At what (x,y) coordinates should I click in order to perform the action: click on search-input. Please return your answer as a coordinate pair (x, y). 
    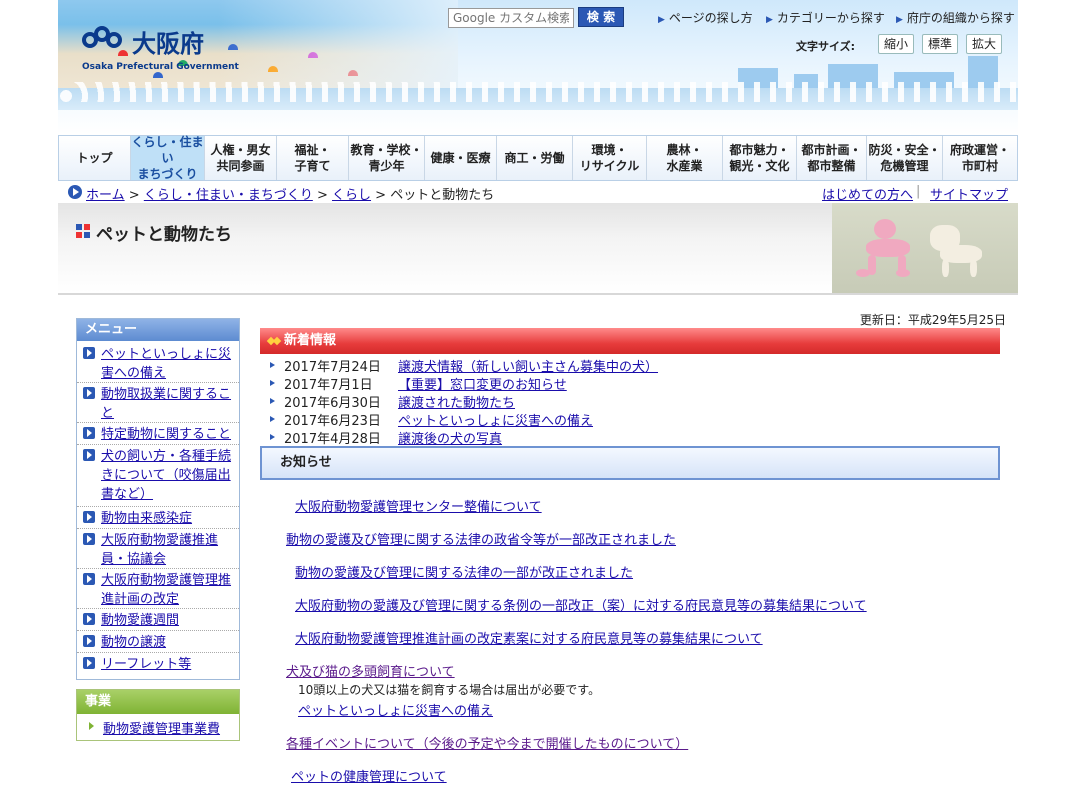
    Looking at the image, I should click on (511, 18).